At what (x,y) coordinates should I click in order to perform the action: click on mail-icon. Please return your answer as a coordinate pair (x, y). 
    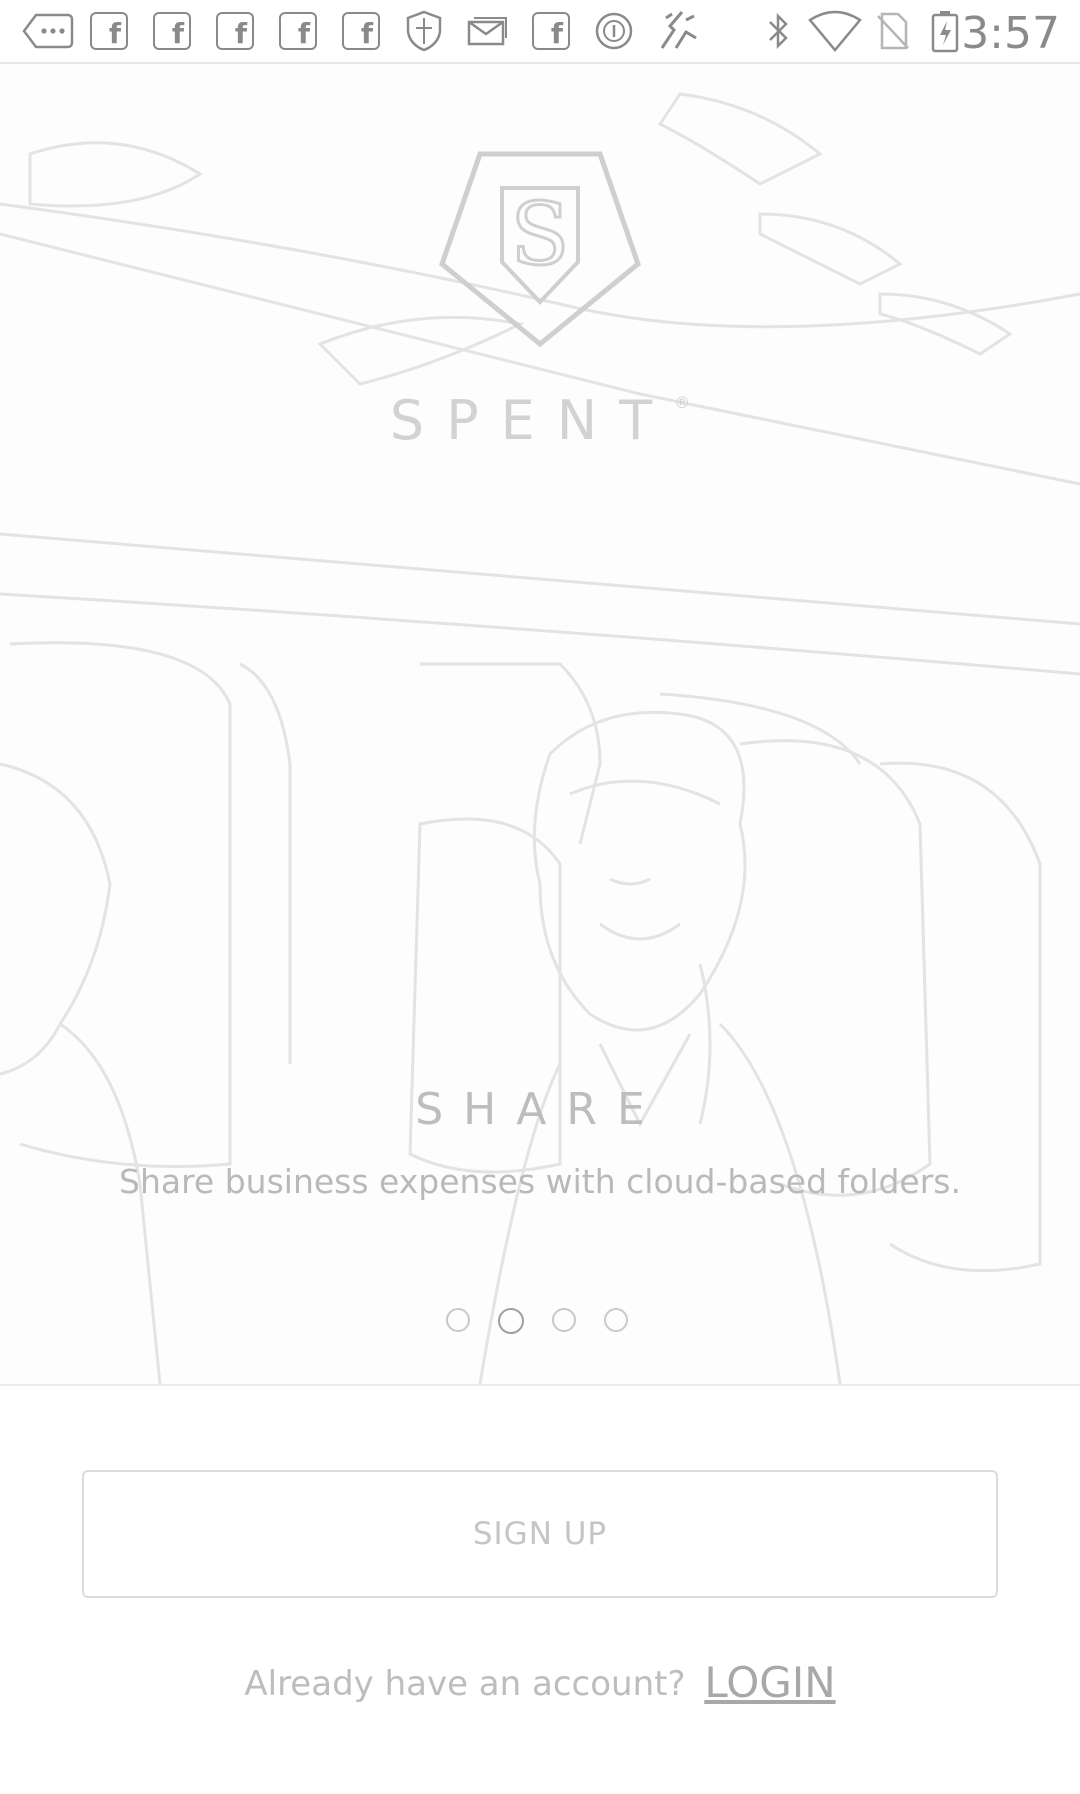
    Looking at the image, I should click on (487, 31).